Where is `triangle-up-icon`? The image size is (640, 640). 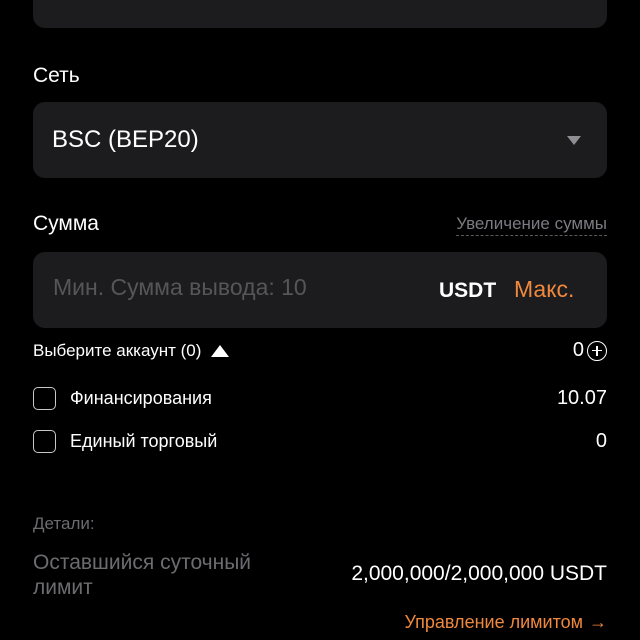
triangle-up-icon is located at coordinates (220, 351).